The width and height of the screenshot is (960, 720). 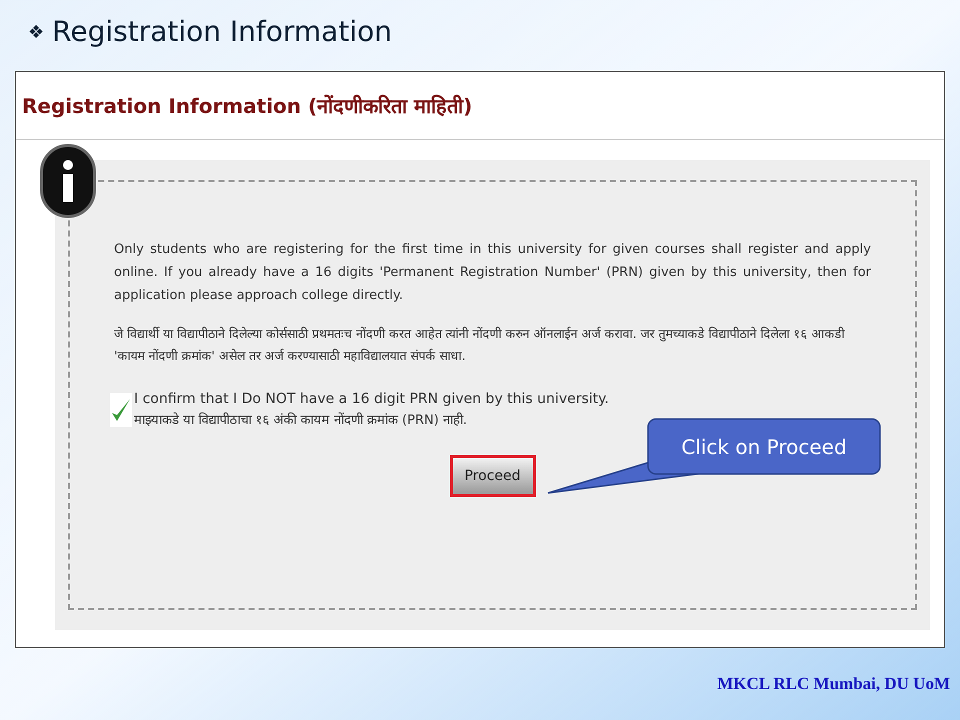 I want to click on footer-text: MKCL RLC Mumbai, DU UoM, so click(x=833, y=684).